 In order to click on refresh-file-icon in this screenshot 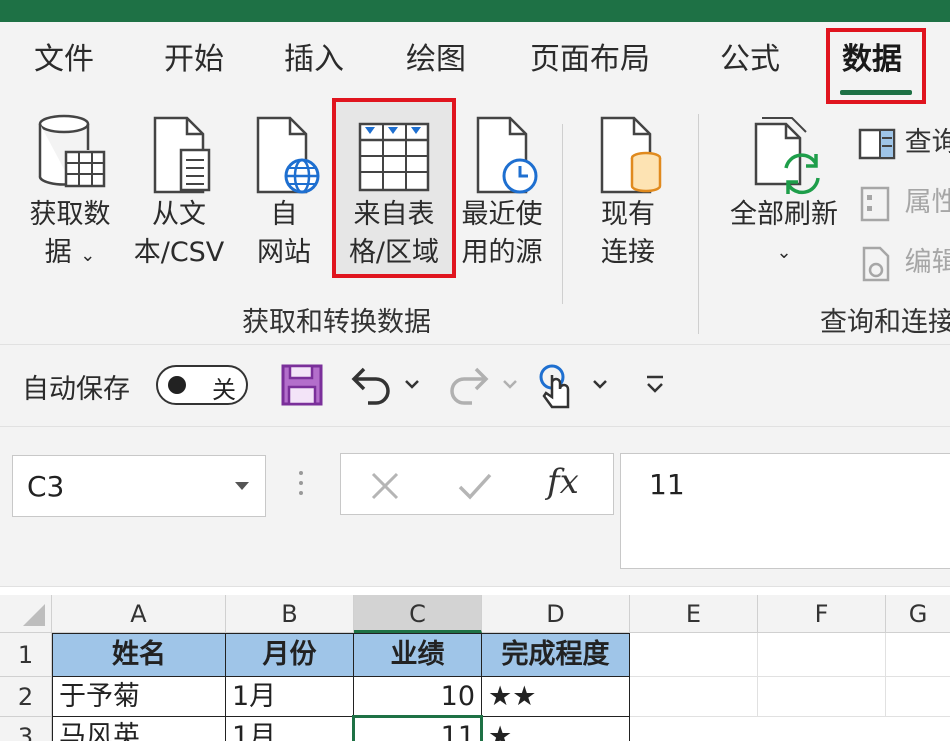, I will do `click(787, 156)`.